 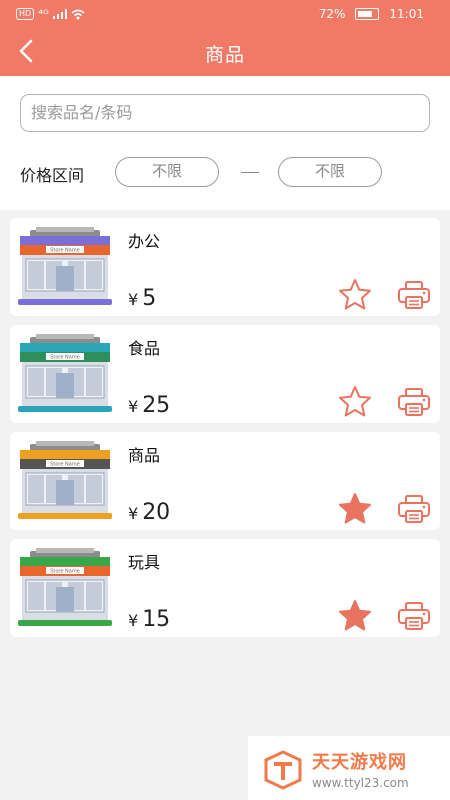 I want to click on product-name: 食品, so click(x=144, y=348).